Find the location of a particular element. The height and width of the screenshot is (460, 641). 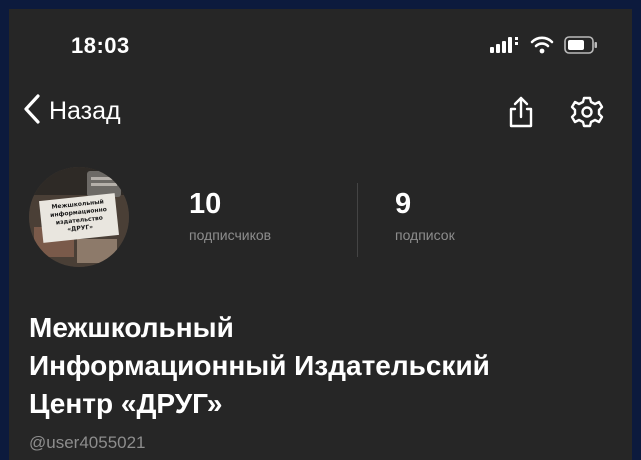

profile-name-line: Центр «ДРУГ» is located at coordinates (126, 403).